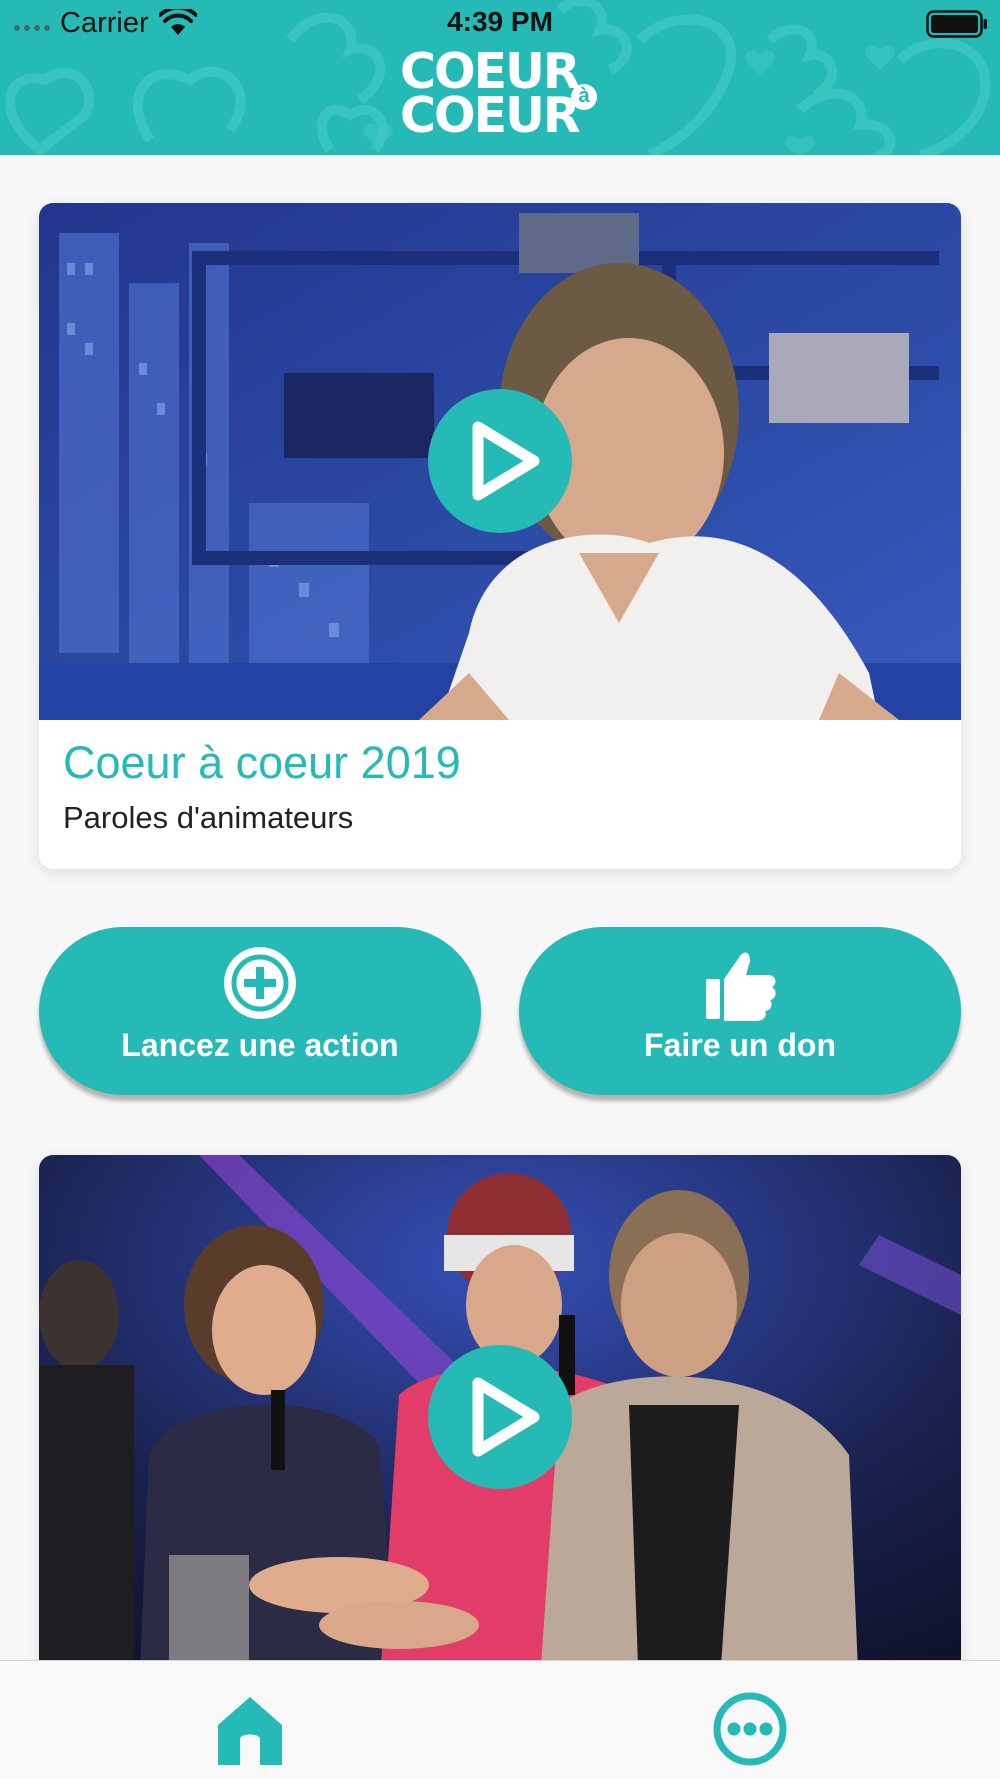  Describe the element at coordinates (262, 762) in the screenshot. I see `card-title: Coeur à coeur 2019` at that location.